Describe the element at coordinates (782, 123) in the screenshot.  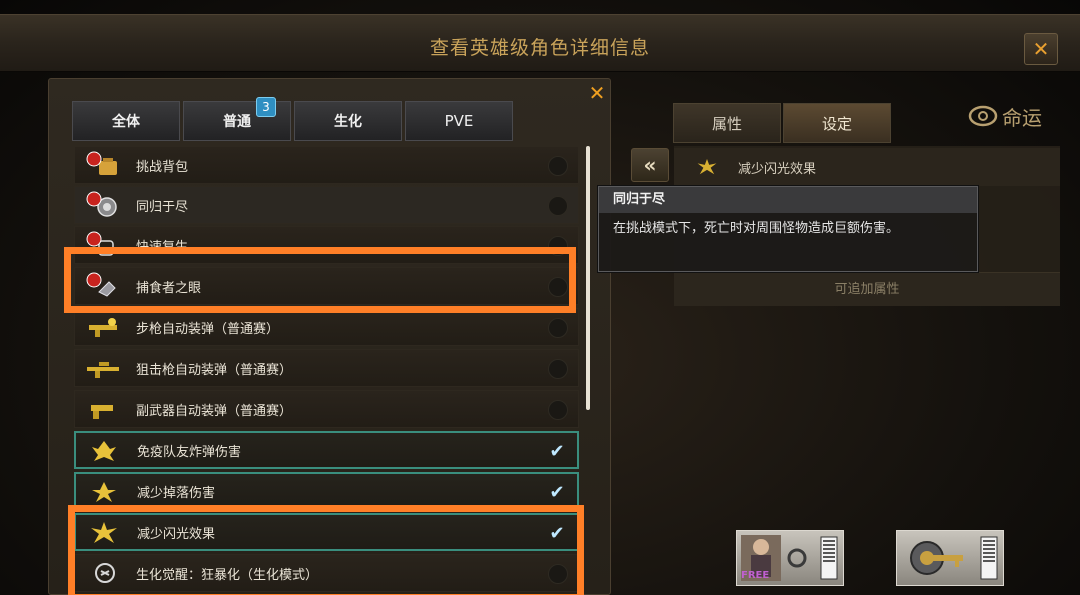
I see `detail-tabs: 属性 设定` at that location.